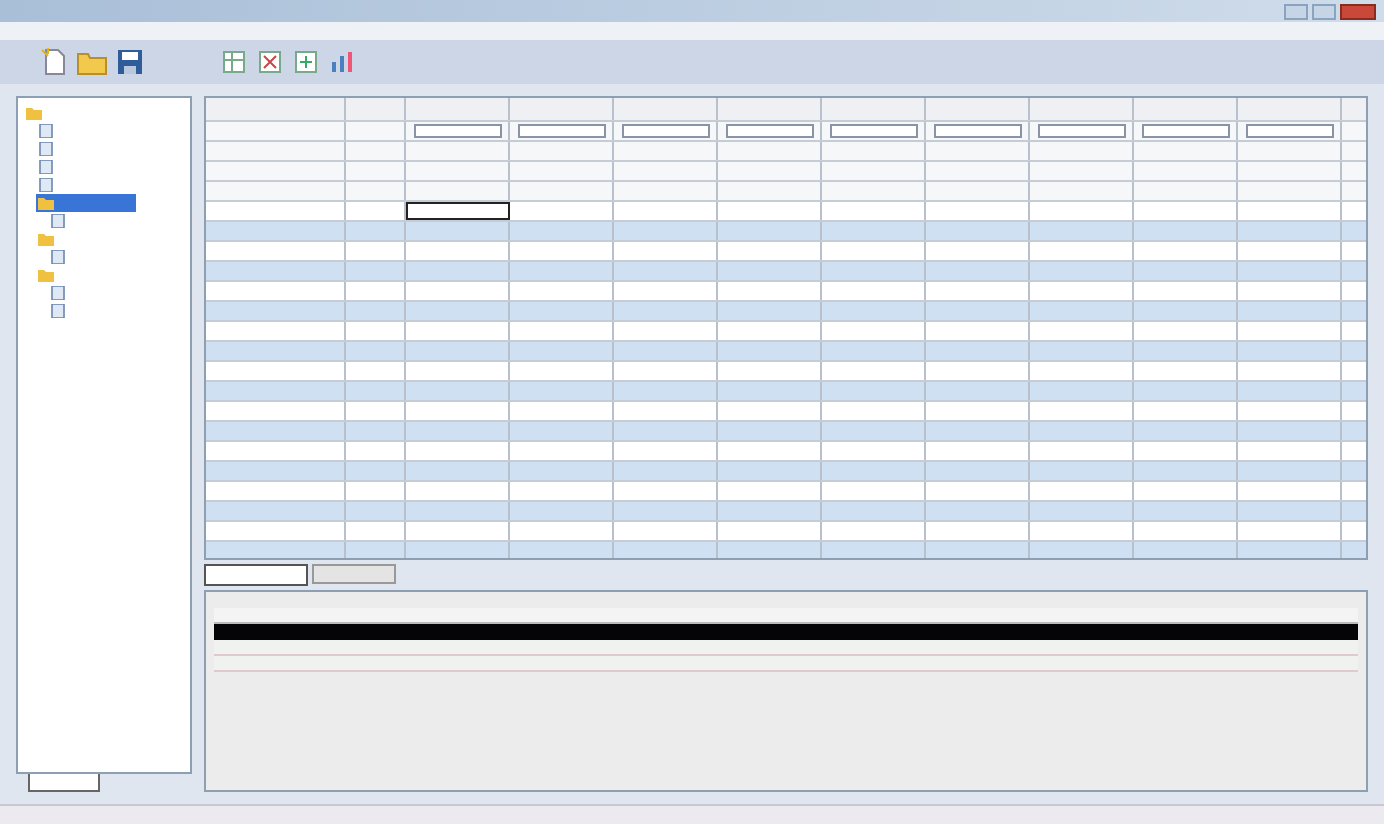 The height and width of the screenshot is (824, 1384). Describe the element at coordinates (1296, 11) in the screenshot. I see `minimize-button` at that location.